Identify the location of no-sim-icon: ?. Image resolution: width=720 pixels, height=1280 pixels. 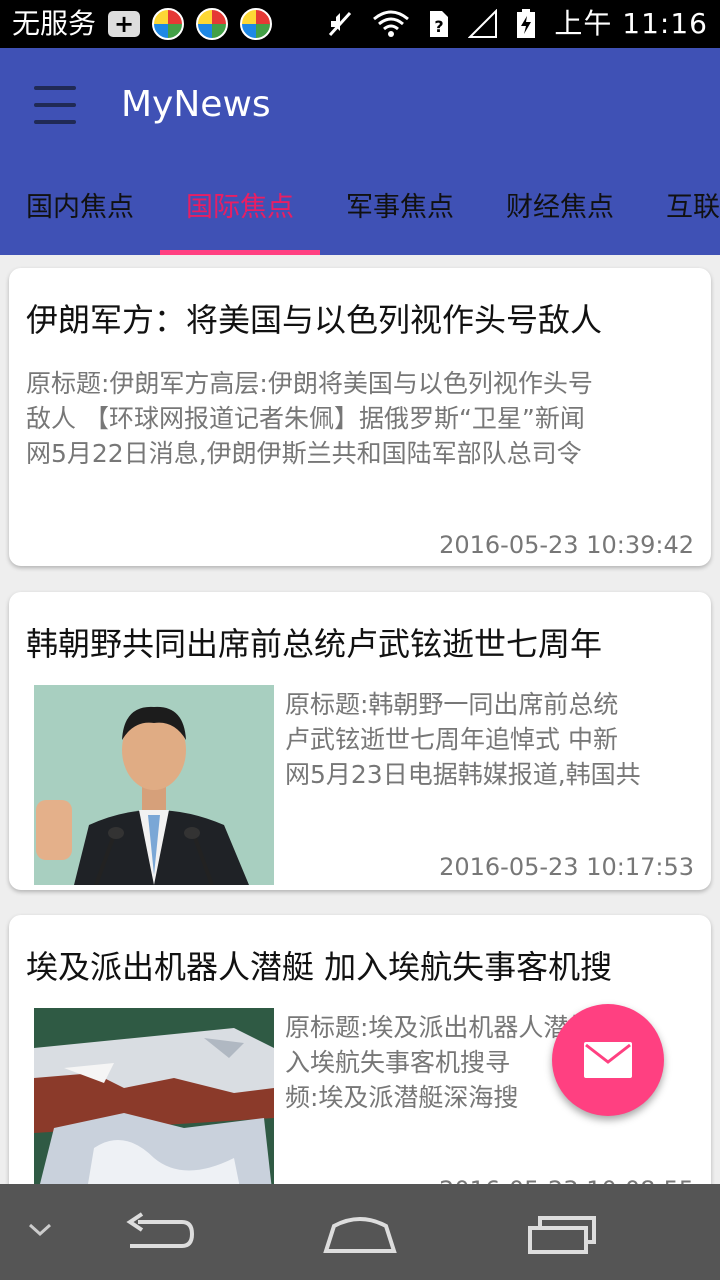
(439, 24).